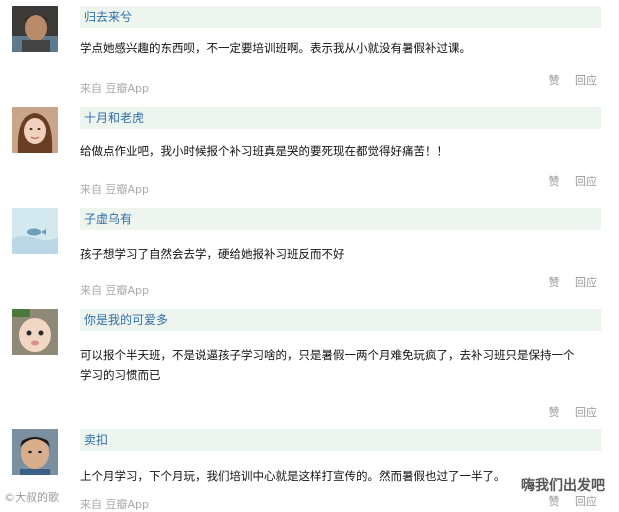  I want to click on watermark-left: ©大叔的歌, so click(31, 497).